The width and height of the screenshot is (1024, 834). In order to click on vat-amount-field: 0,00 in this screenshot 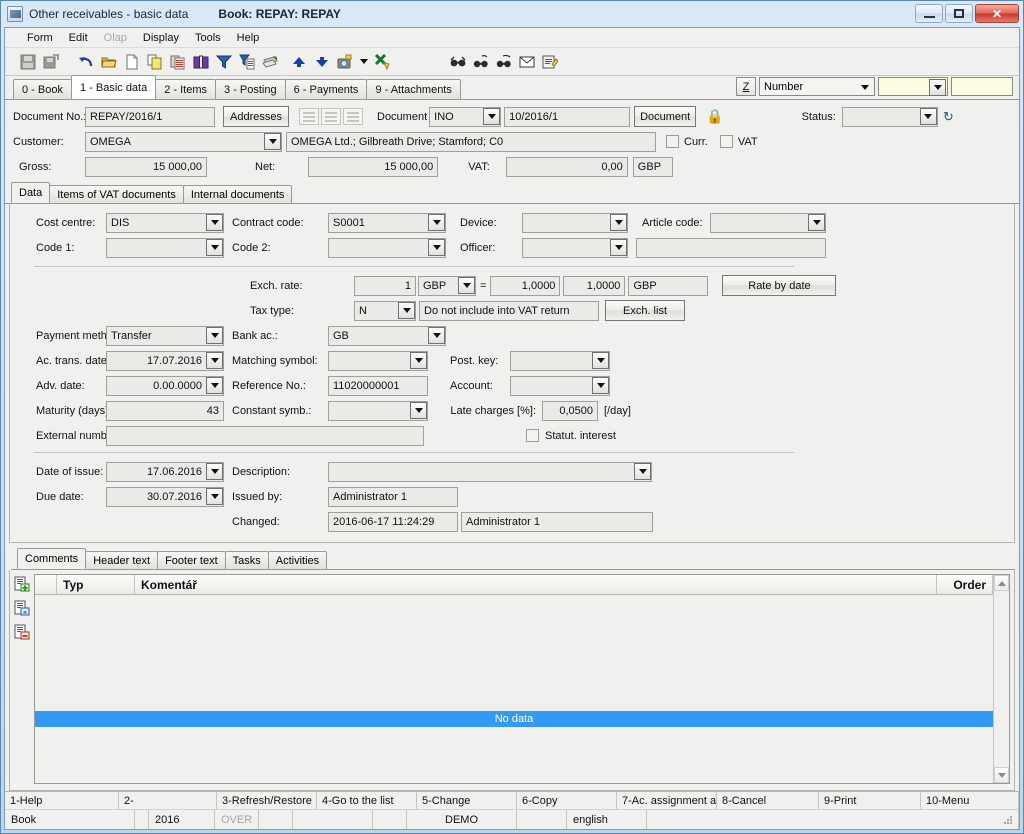, I will do `click(566, 166)`.